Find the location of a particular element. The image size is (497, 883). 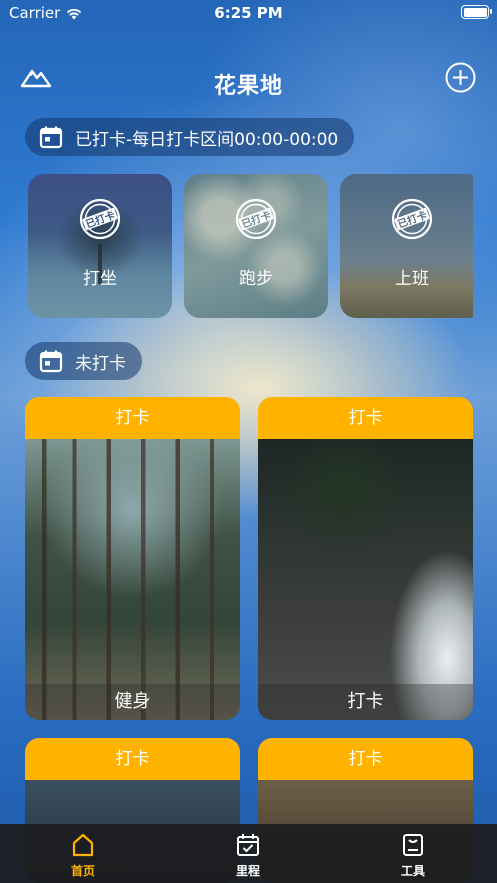

battery-icon is located at coordinates (476, 12).